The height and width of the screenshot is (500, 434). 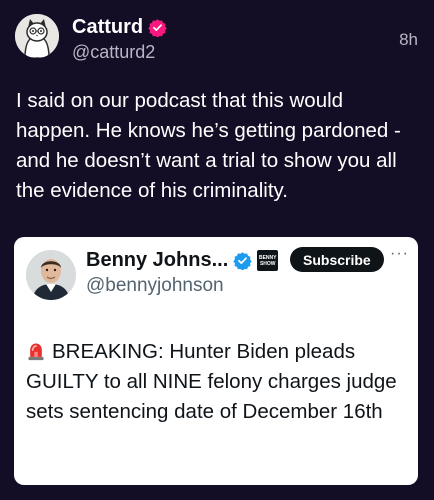 I want to click on author-name: Catturd, so click(x=107, y=27).